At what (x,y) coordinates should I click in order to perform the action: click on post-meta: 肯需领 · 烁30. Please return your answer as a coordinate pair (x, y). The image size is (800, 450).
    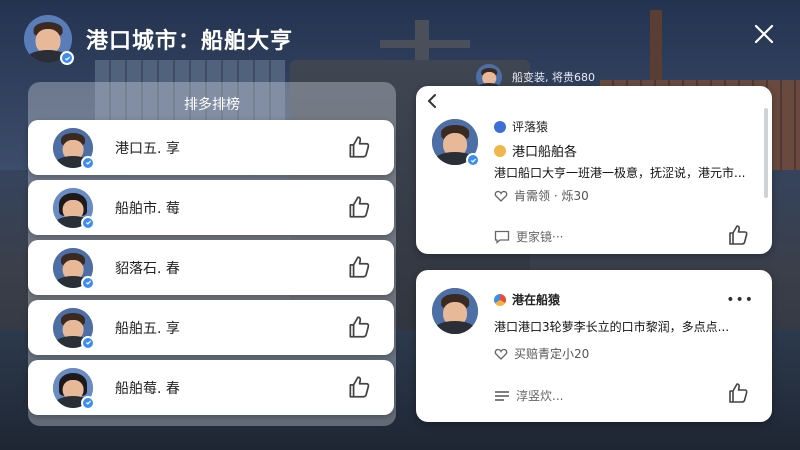
    Looking at the image, I should click on (541, 195).